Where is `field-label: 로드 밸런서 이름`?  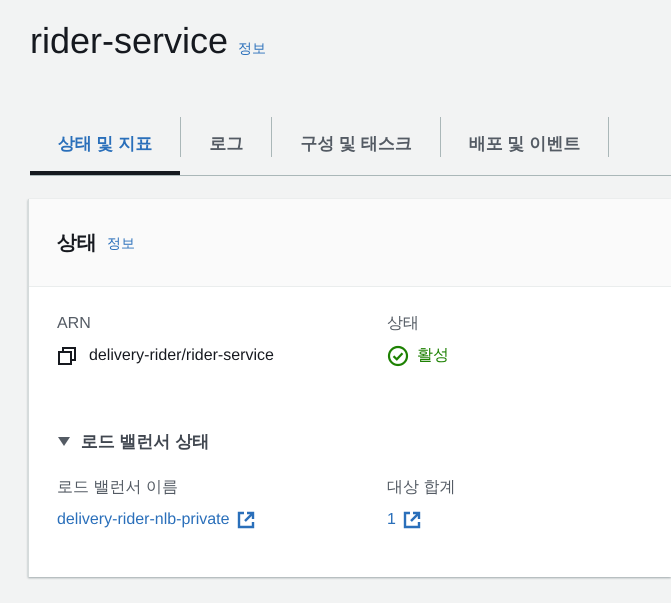 field-label: 로드 밸런서 이름 is located at coordinates (118, 488).